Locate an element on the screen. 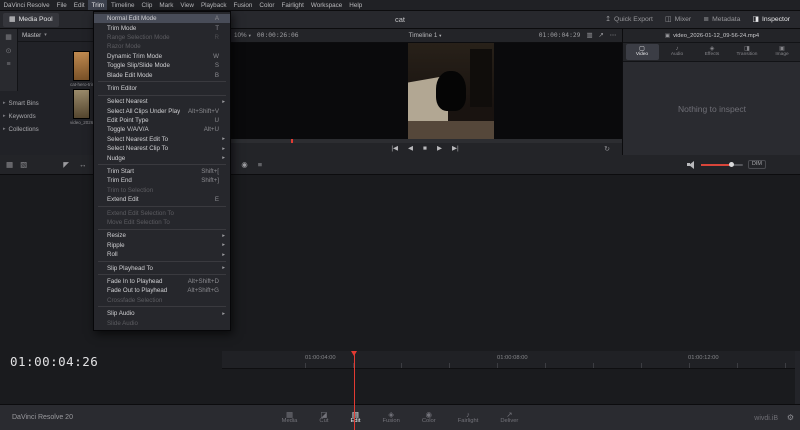 This screenshot has height=430, width=800. trim-edit-mode-icon: ↔ is located at coordinates (83, 164).